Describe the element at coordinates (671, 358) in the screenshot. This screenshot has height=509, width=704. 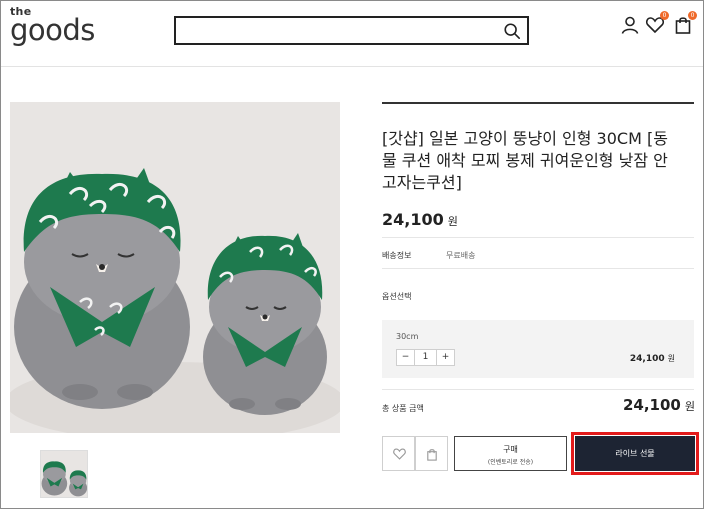
I see `selected-option-price-currency: 원` at that location.